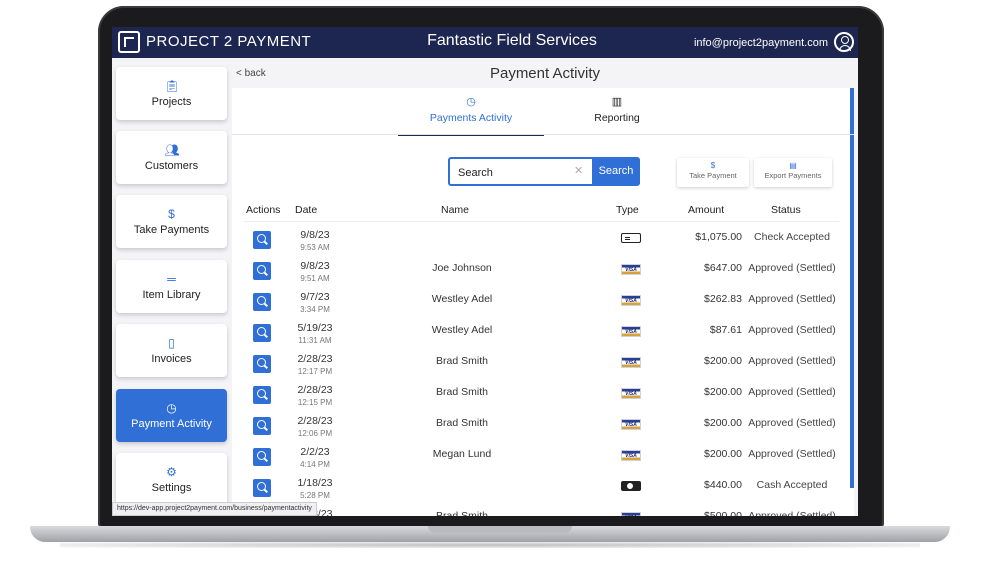 The image size is (1000, 562). I want to click on list-icon: ═, so click(171, 279).